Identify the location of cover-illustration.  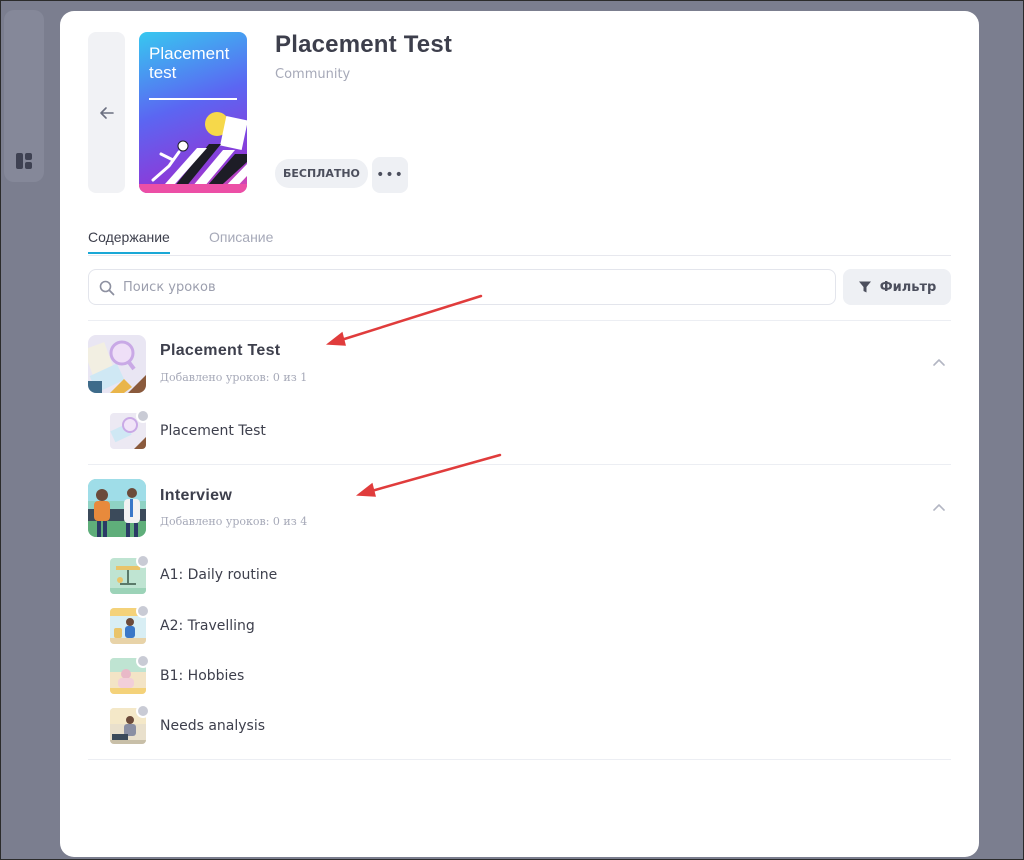
(193, 152).